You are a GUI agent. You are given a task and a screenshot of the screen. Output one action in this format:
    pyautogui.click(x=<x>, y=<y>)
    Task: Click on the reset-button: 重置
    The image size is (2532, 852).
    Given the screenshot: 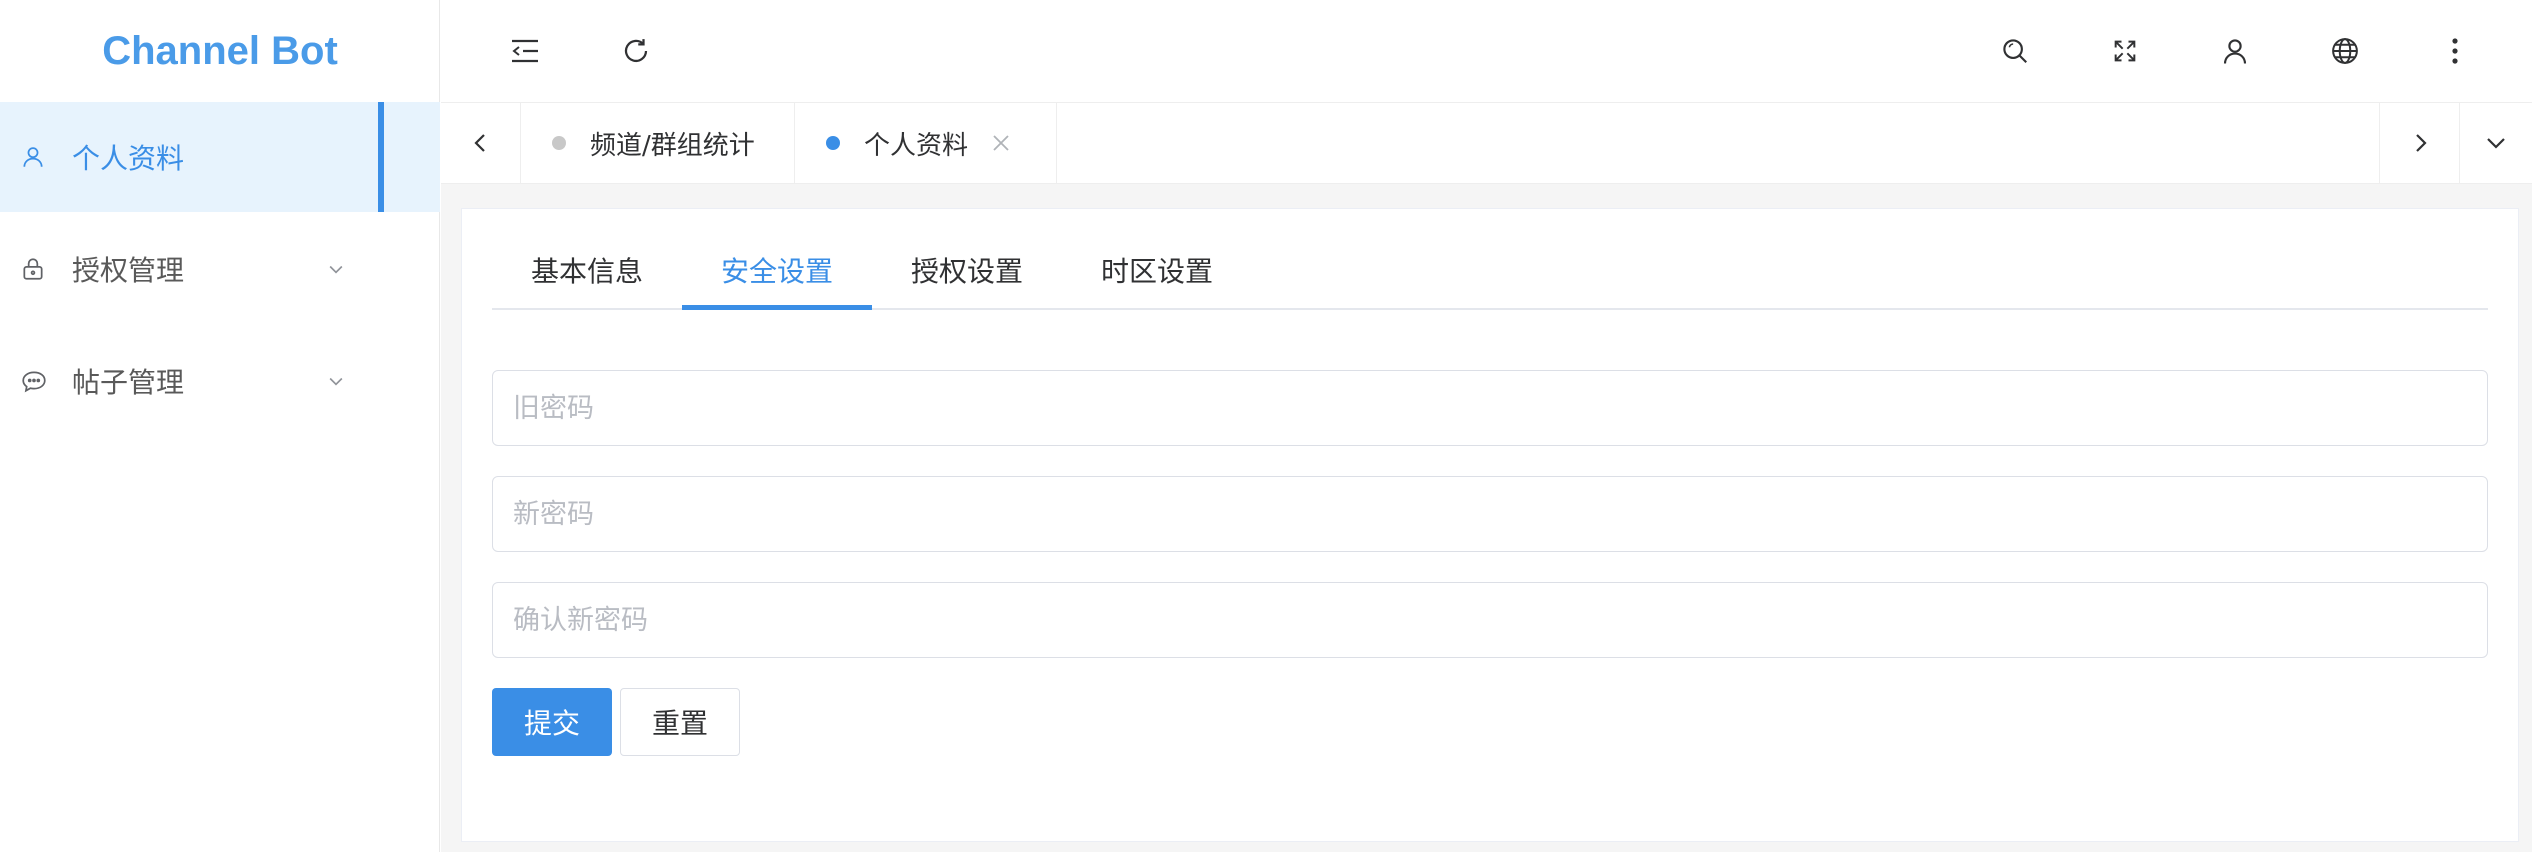 What is the action you would take?
    pyautogui.click(x=680, y=722)
    